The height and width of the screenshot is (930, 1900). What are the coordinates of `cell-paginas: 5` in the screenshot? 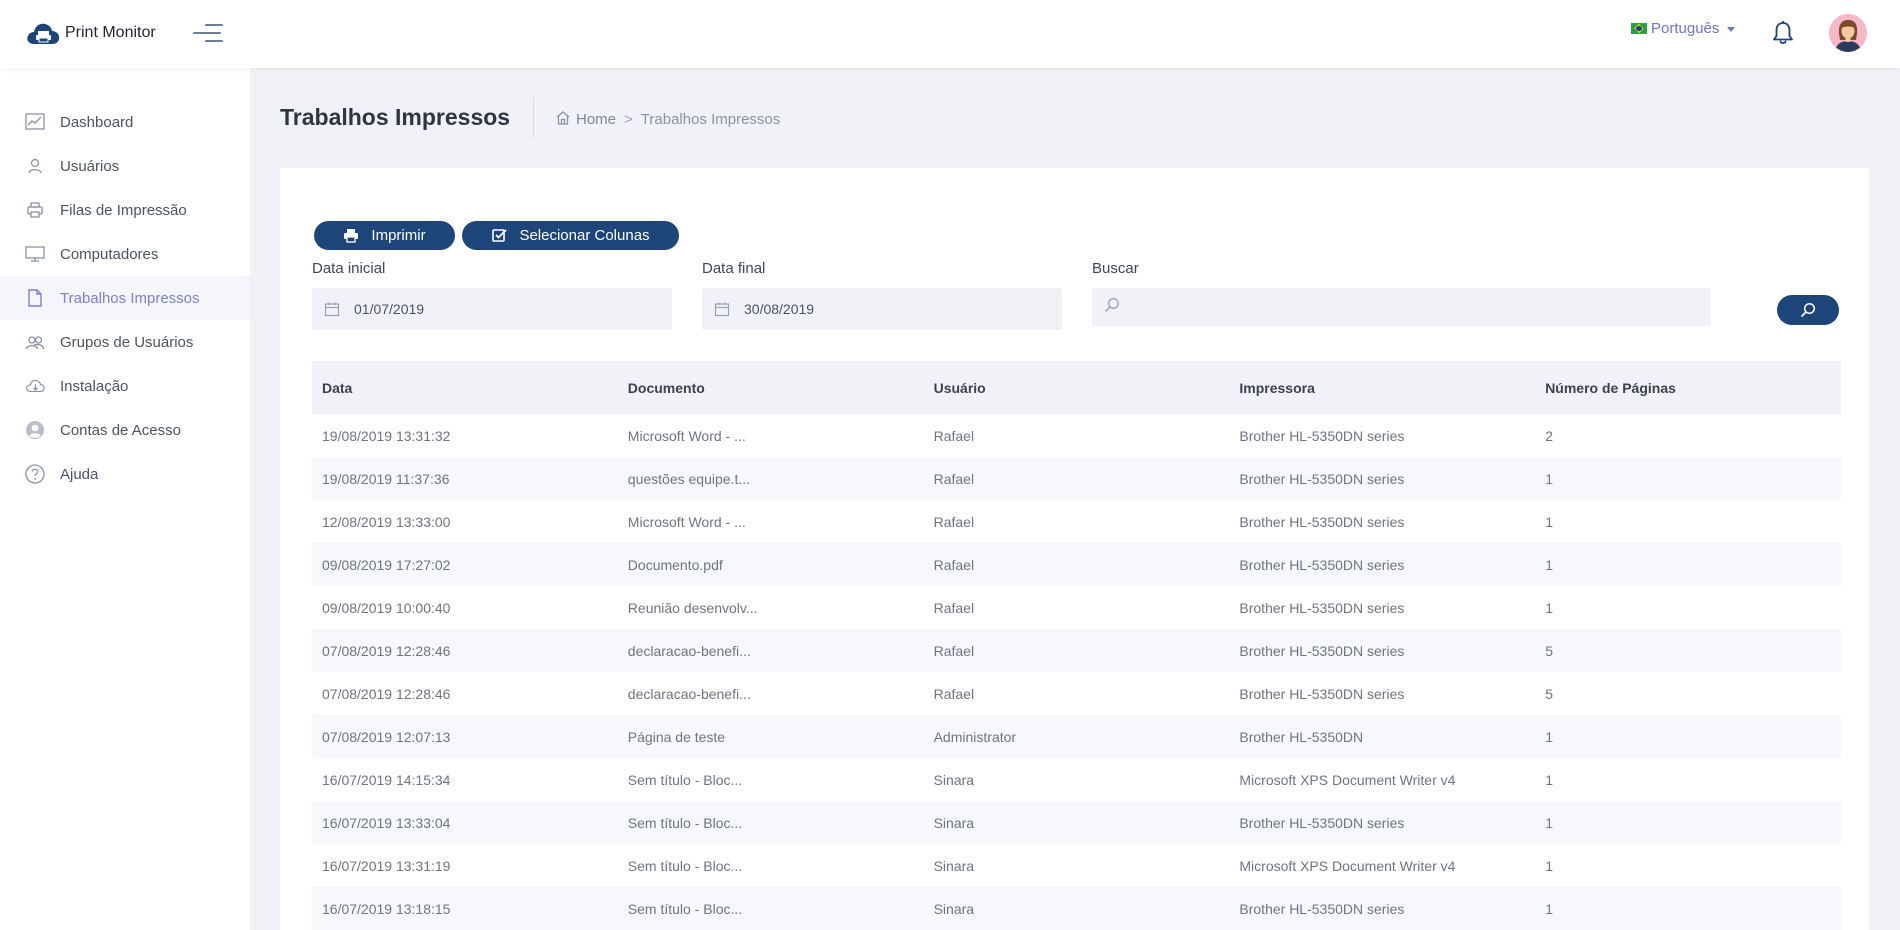 It's located at (1549, 650).